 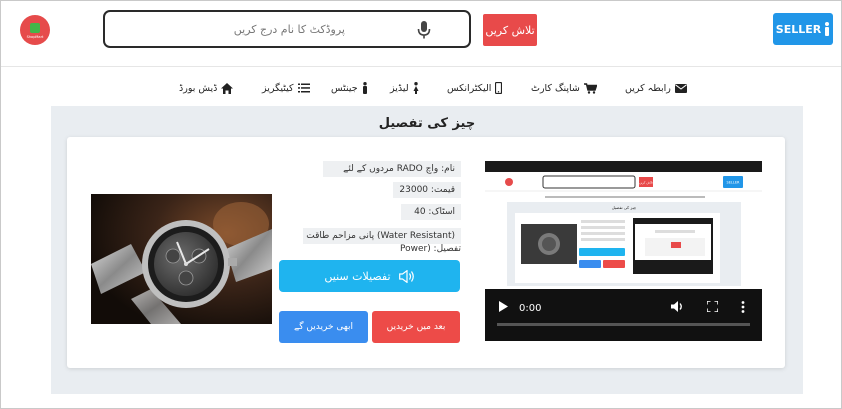 I want to click on nav-item-cart: شاپنگ کارٹ, so click(x=564, y=88).